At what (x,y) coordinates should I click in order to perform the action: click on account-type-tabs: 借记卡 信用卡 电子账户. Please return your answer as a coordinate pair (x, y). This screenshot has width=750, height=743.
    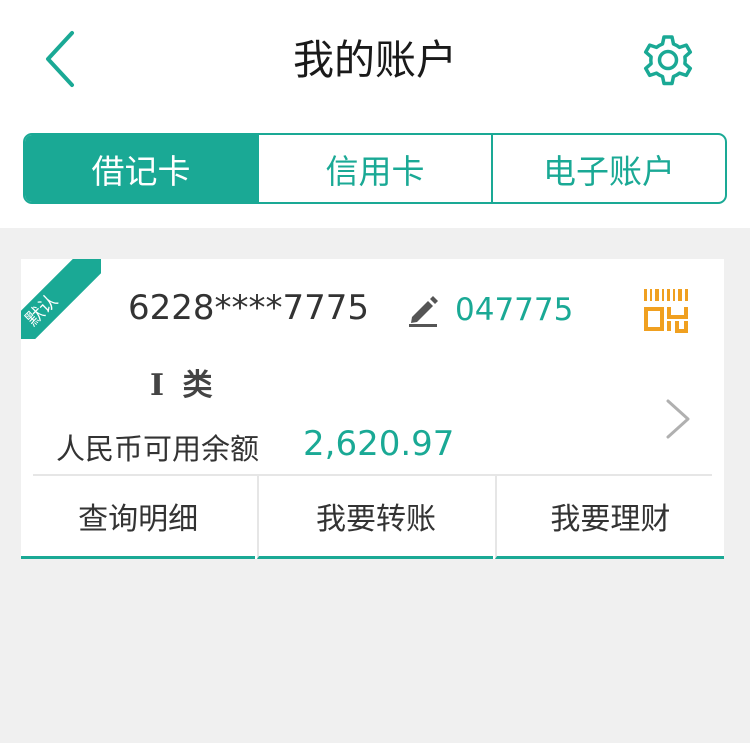
    Looking at the image, I should click on (375, 168).